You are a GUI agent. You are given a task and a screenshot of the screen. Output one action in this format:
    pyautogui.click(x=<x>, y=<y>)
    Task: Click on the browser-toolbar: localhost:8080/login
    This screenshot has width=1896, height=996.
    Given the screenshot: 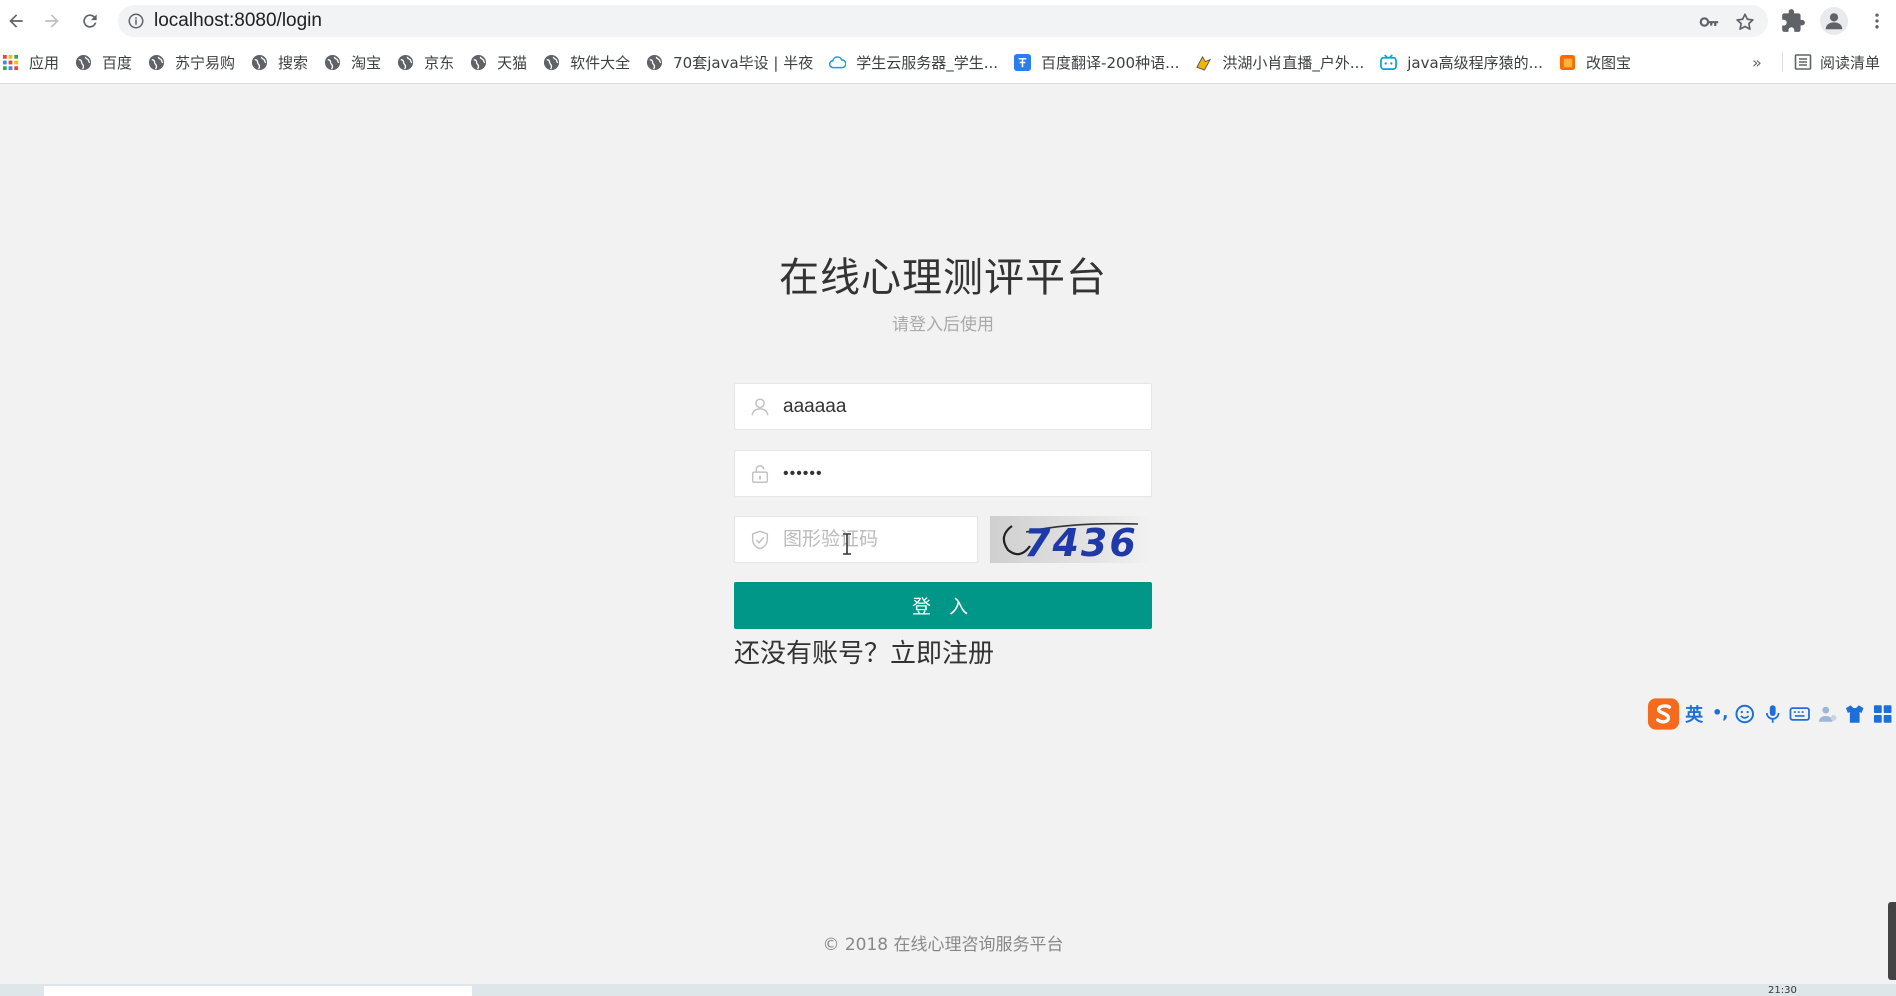 What is the action you would take?
    pyautogui.click(x=948, y=21)
    